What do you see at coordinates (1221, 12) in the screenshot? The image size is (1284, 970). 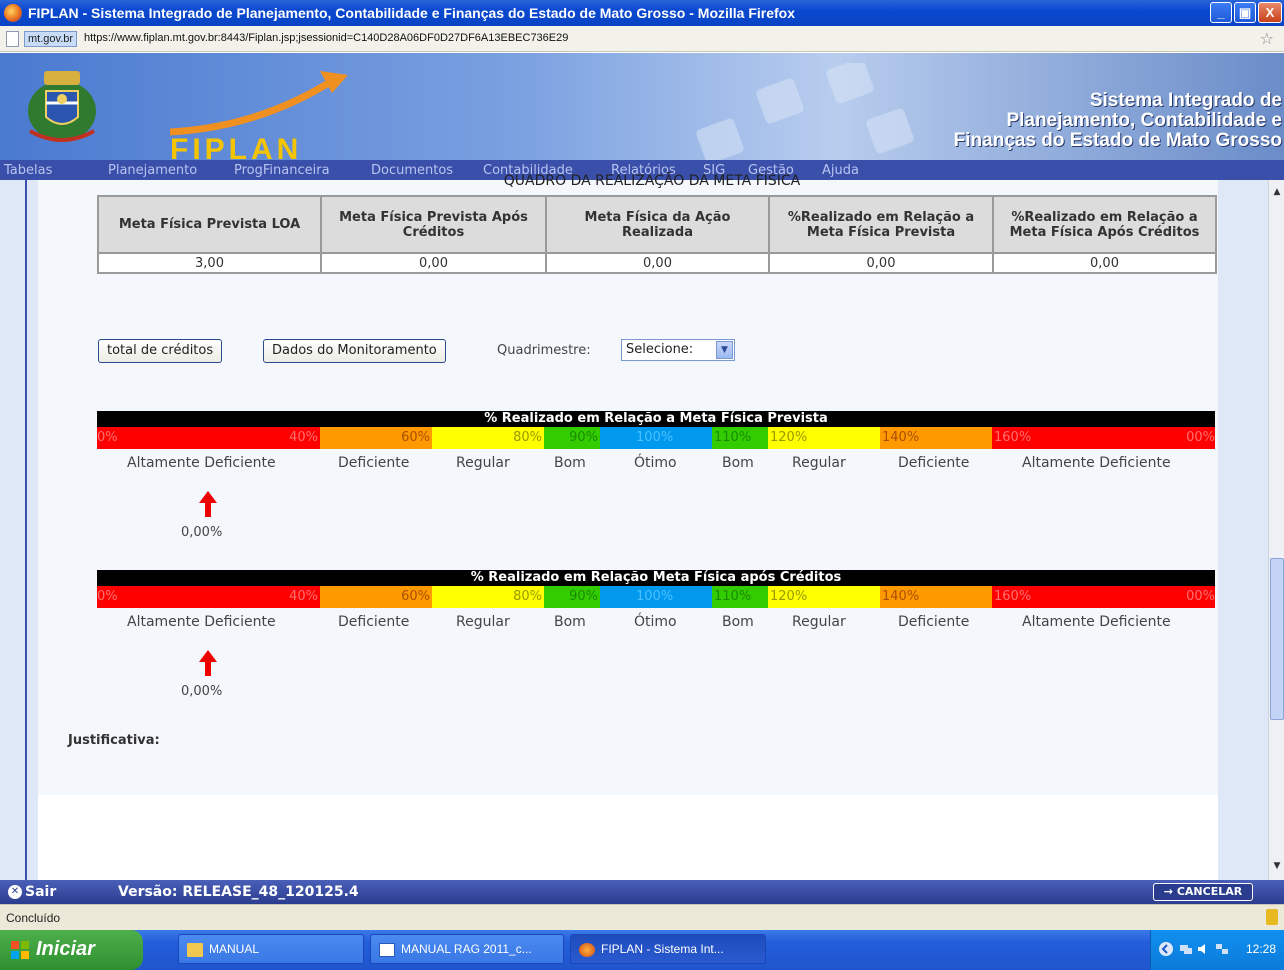 I see `minimize-button: _` at bounding box center [1221, 12].